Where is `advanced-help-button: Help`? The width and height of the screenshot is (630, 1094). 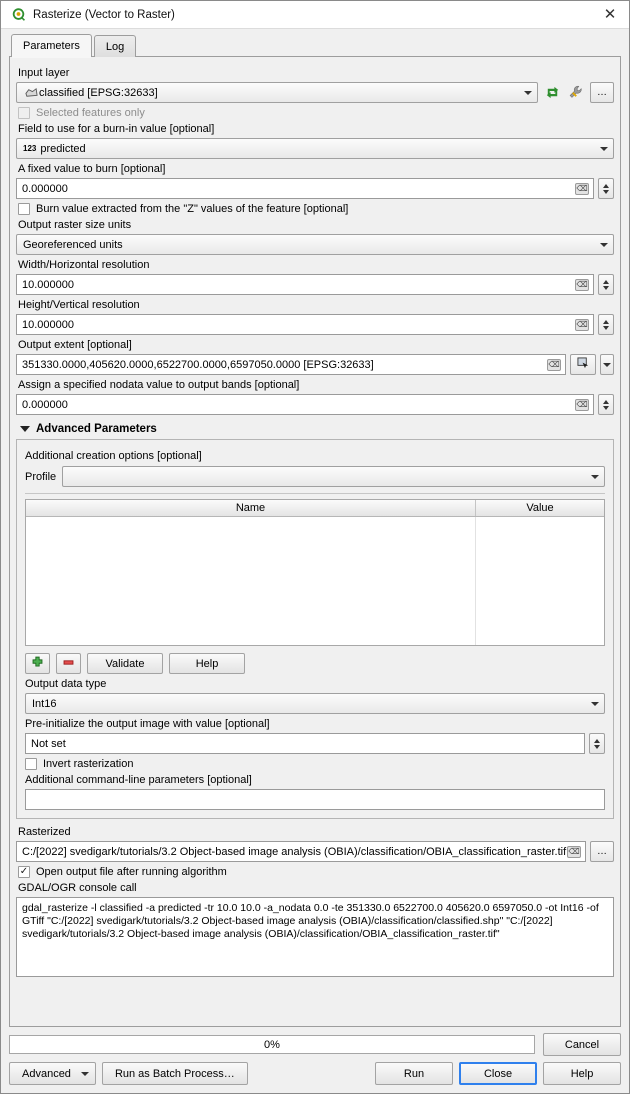 advanced-help-button: Help is located at coordinates (207, 663).